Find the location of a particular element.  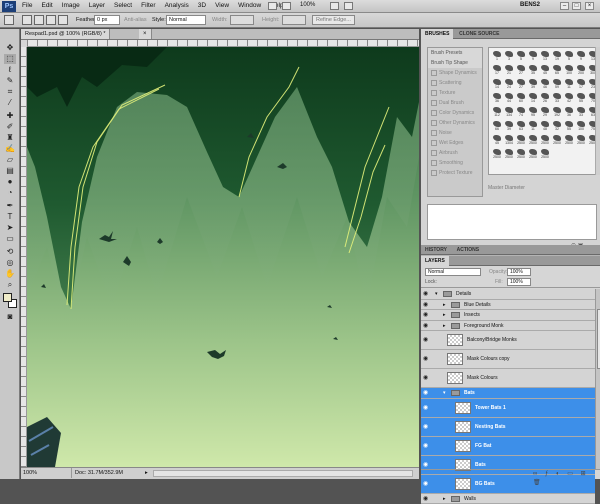

zoom-level: 100% is located at coordinates (307, 5).